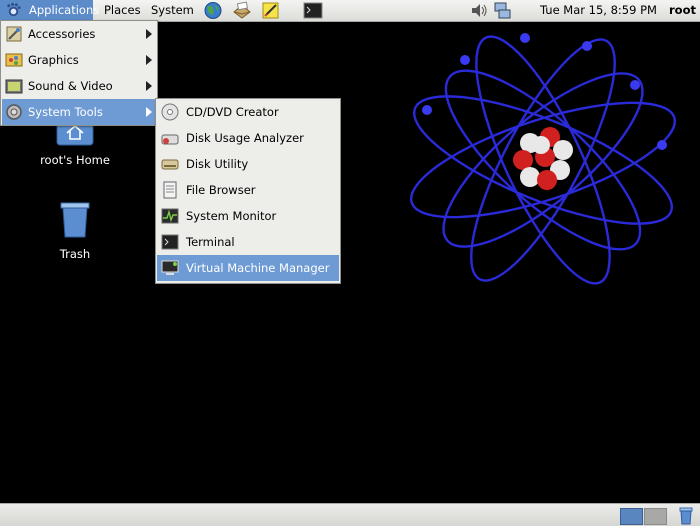 This screenshot has height=526, width=700. I want to click on menu-item-label: System Monitor, so click(231, 216).